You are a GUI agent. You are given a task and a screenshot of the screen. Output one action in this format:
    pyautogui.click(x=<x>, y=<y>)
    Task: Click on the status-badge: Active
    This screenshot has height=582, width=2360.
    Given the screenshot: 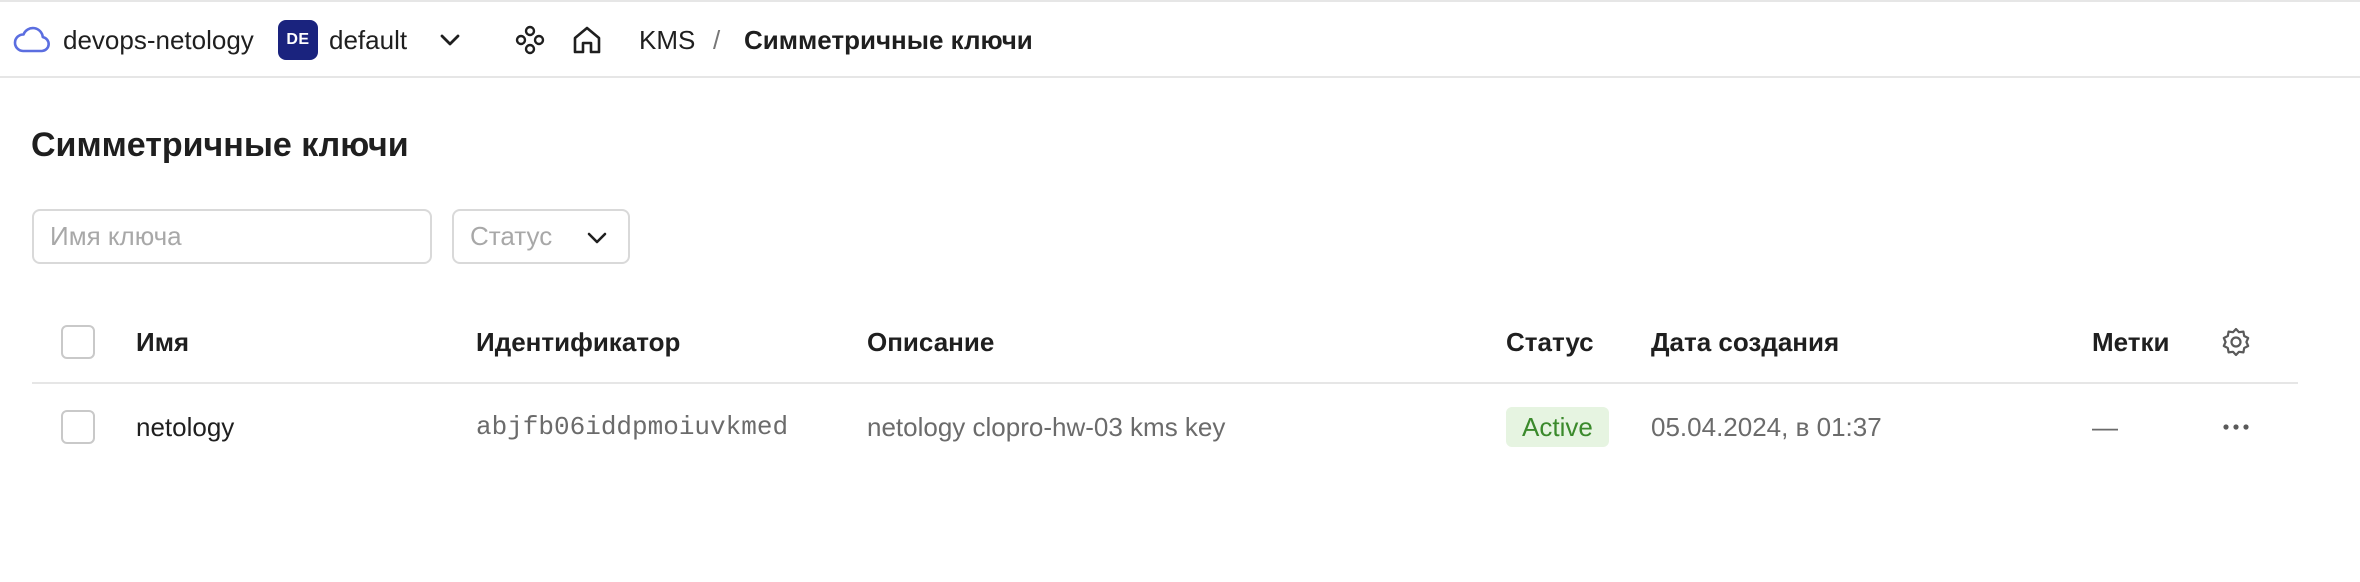 What is the action you would take?
    pyautogui.click(x=1557, y=427)
    